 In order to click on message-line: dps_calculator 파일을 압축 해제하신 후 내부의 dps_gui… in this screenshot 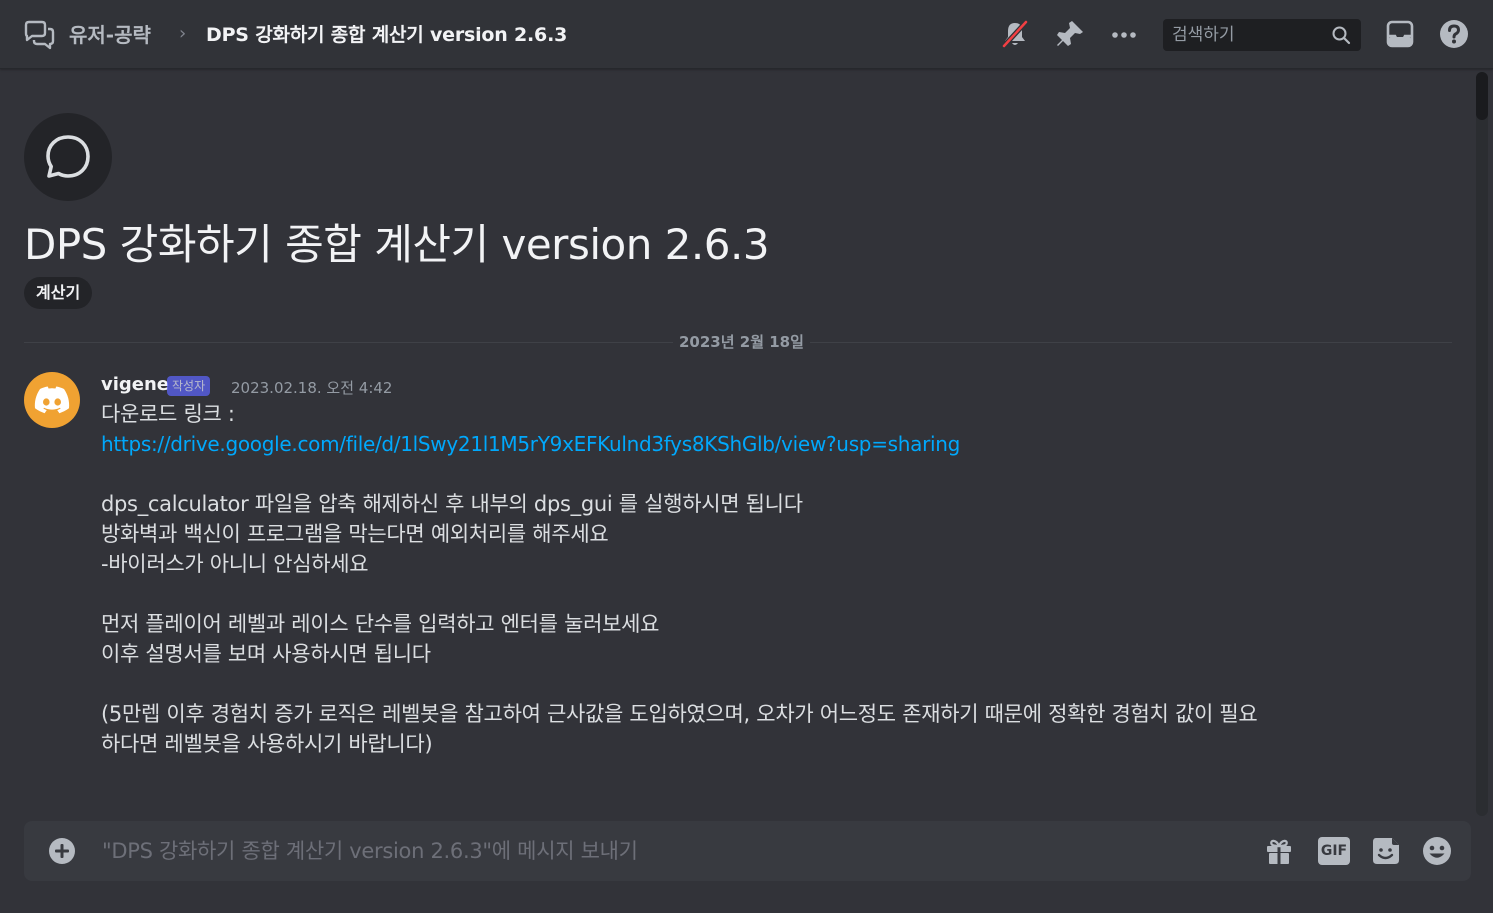, I will do `click(452, 504)`.